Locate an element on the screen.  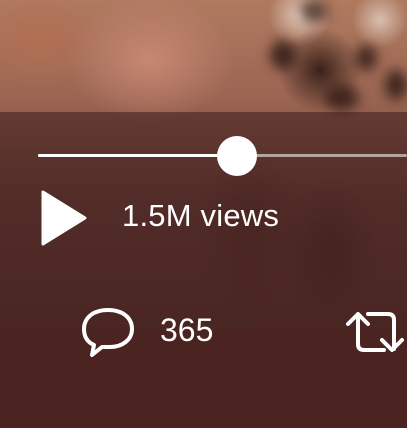
reply-button is located at coordinates (108, 332).